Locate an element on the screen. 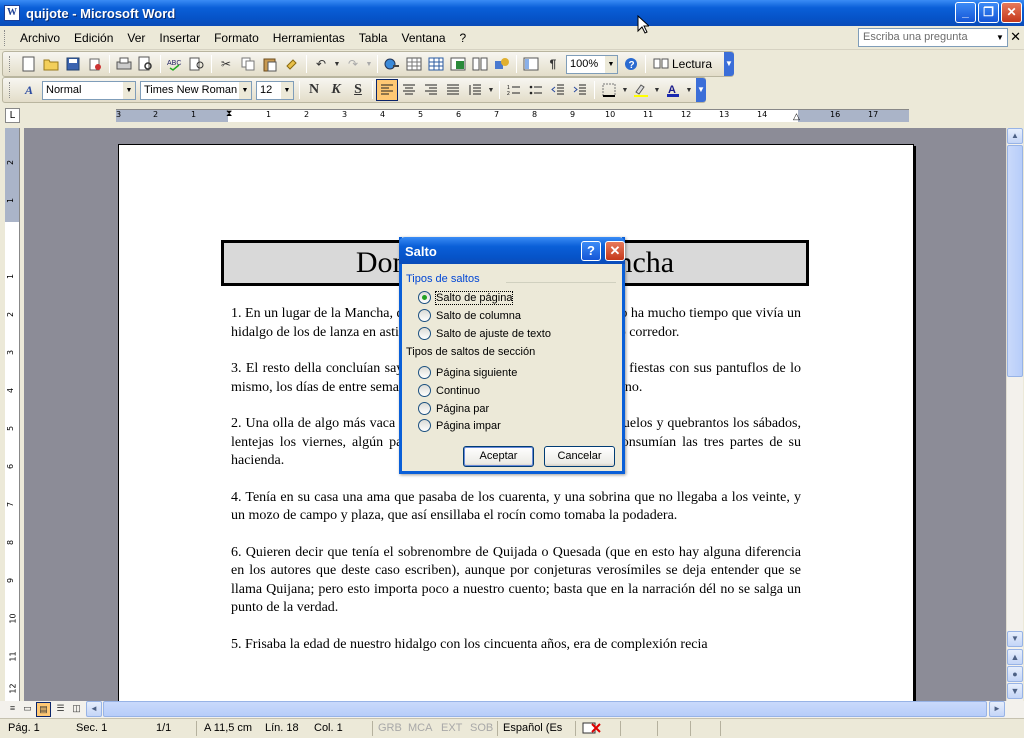 The width and height of the screenshot is (1024, 738). insert-excel-icon is located at coordinates (458, 64).